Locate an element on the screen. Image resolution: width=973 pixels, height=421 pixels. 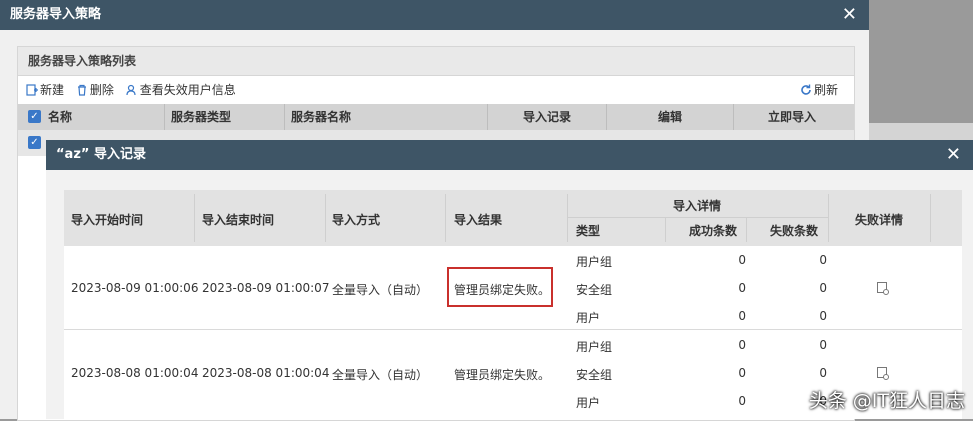
header-import-detail: 导入详情 is located at coordinates (697, 206).